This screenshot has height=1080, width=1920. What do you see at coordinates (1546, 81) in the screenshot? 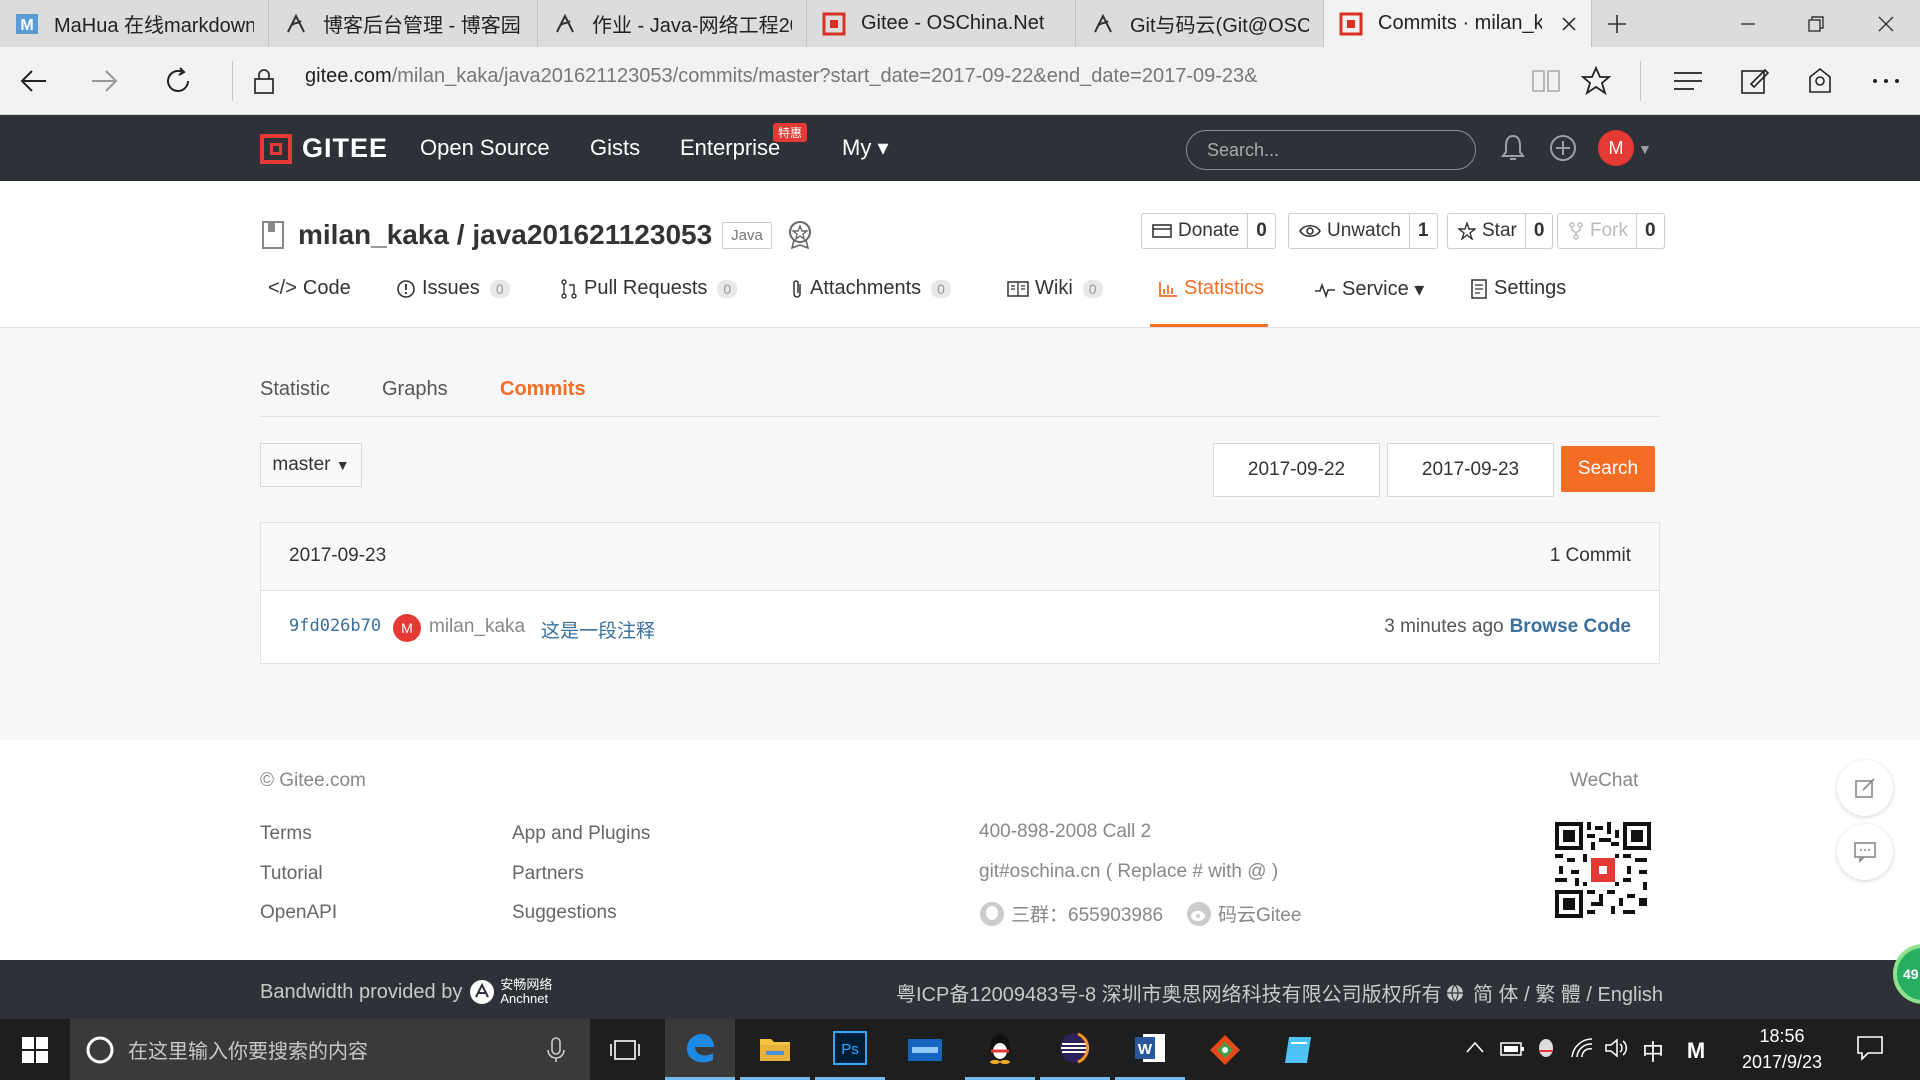
I see `reading-view-button` at bounding box center [1546, 81].